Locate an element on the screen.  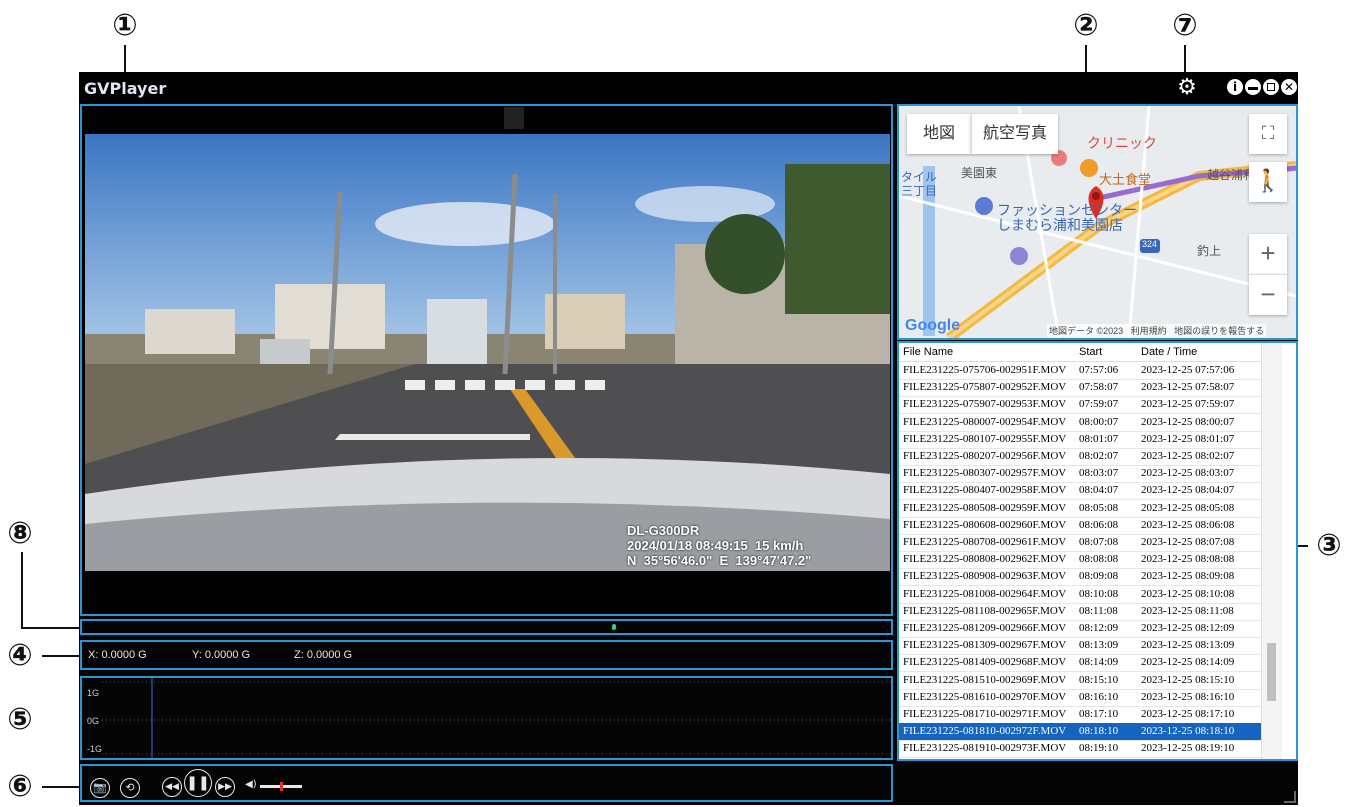
fullscreen-button: ⛶ is located at coordinates (1268, 134).